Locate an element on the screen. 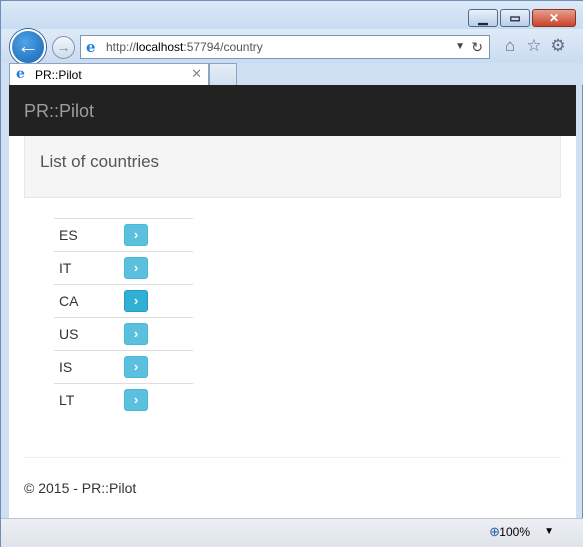  minimize-button: ▁ is located at coordinates (483, 18).